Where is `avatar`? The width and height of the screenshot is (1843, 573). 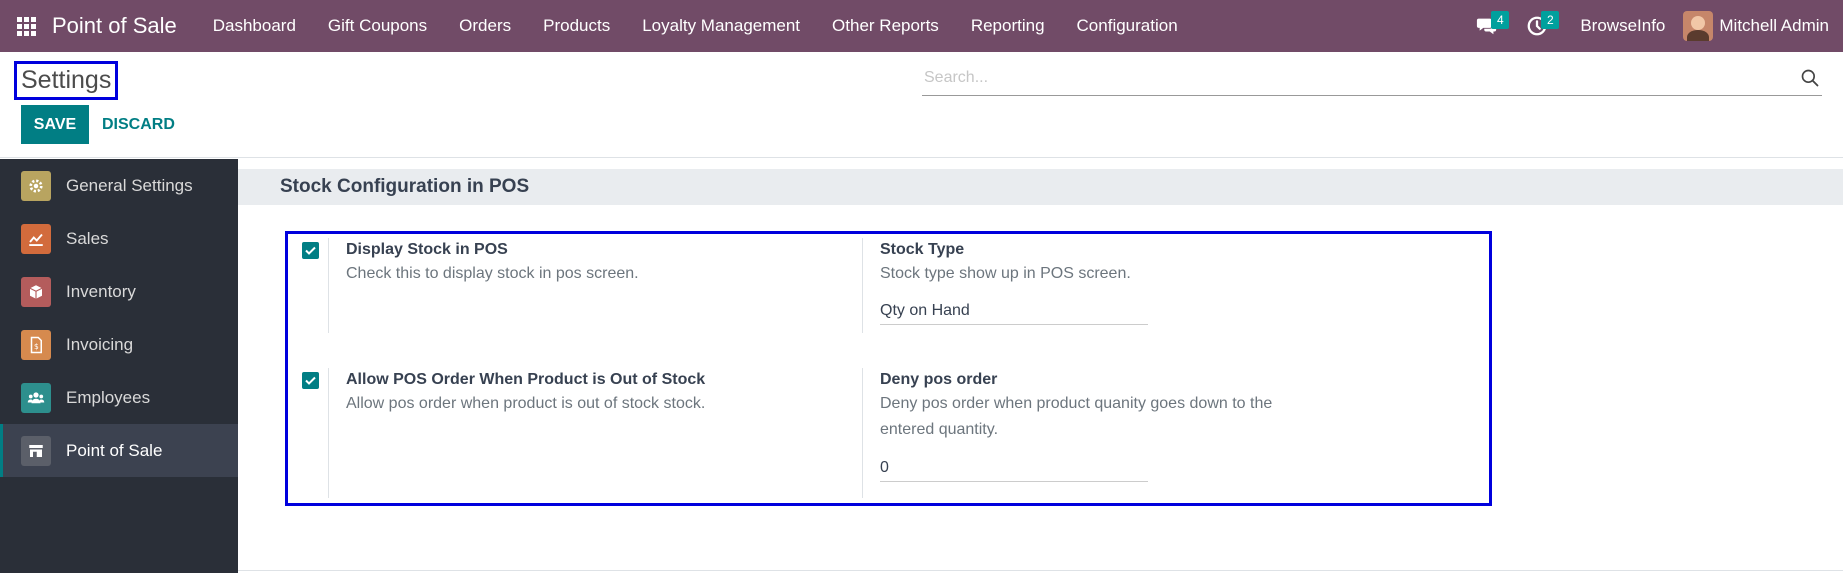 avatar is located at coordinates (1698, 26).